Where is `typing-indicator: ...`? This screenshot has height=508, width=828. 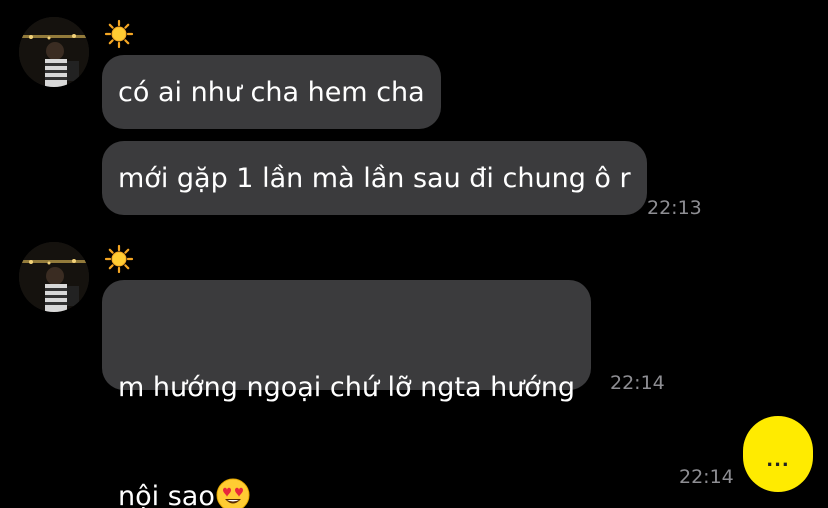
typing-indicator: ... is located at coordinates (778, 460).